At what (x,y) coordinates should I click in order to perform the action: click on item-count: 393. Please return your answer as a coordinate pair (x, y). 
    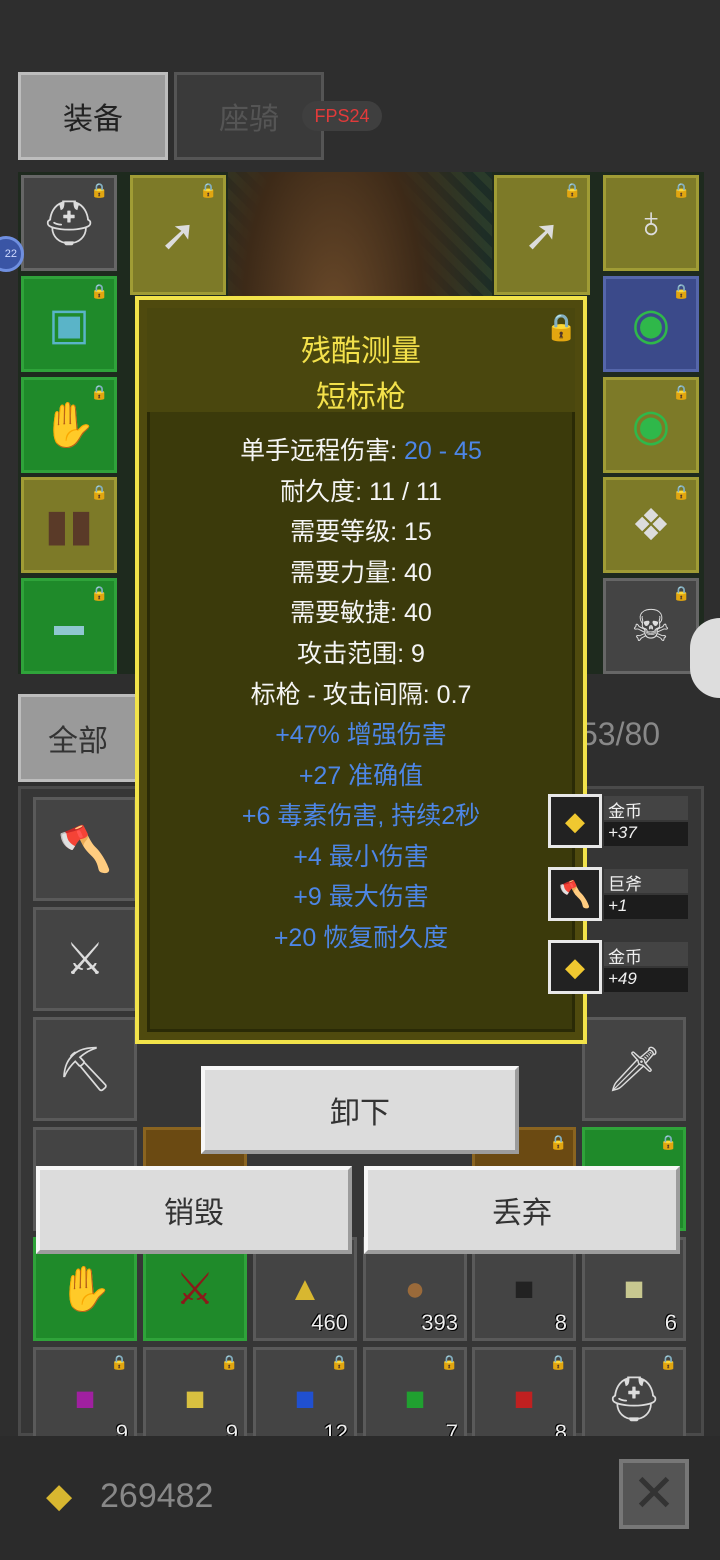
    Looking at the image, I should click on (439, 1322).